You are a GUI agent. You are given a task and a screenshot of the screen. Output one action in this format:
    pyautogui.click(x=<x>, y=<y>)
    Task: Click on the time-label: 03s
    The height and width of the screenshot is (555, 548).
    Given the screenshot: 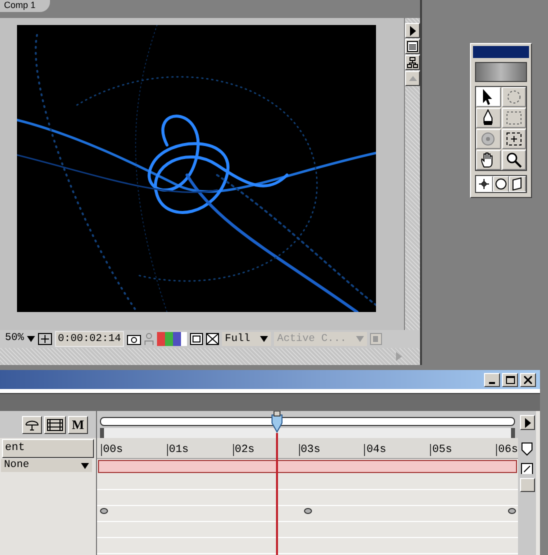 What is the action you would take?
    pyautogui.click(x=309, y=450)
    